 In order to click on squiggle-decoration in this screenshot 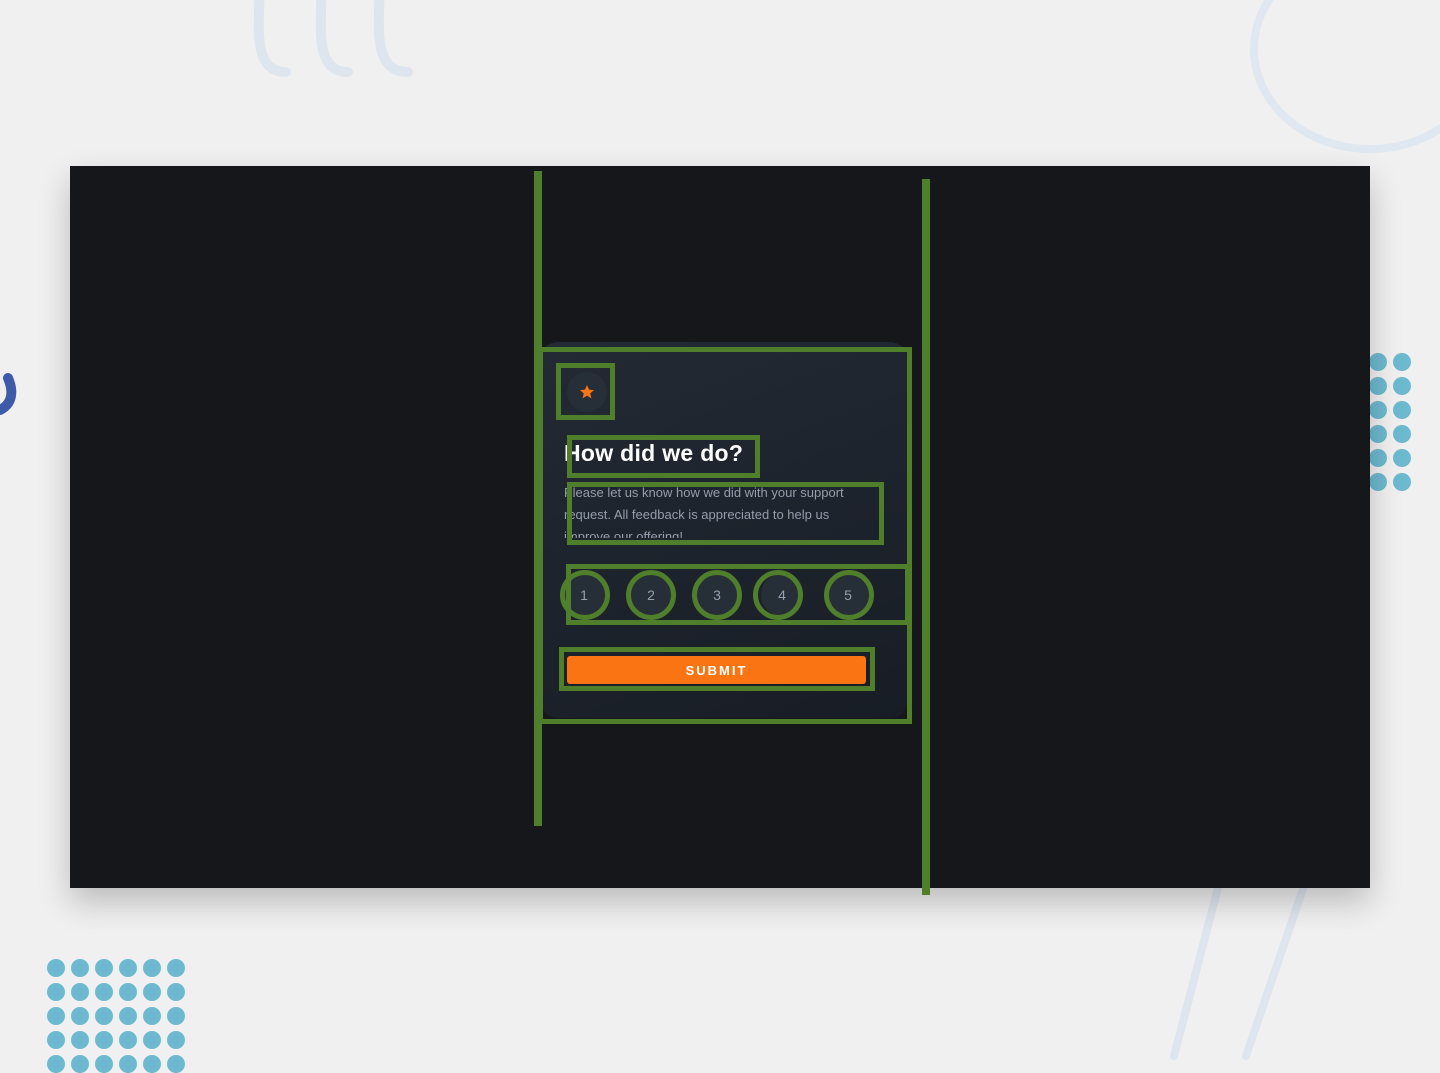, I will do `click(333, 38)`.